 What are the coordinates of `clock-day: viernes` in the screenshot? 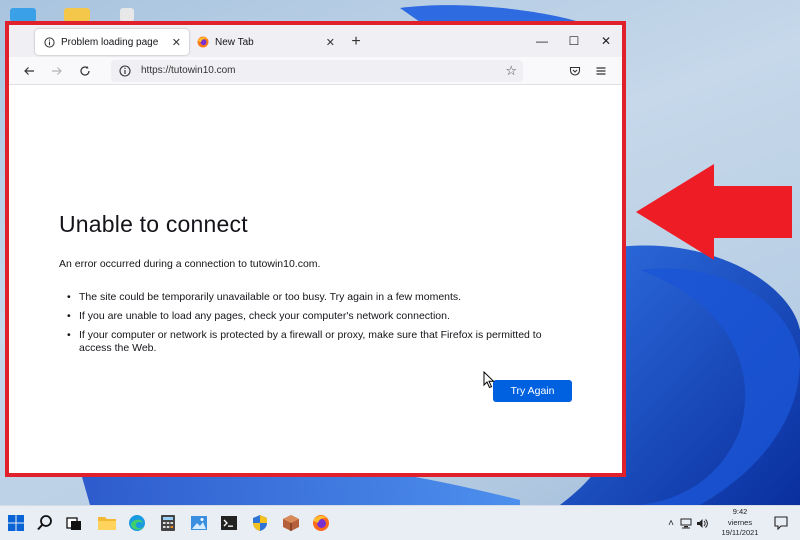 It's located at (740, 522).